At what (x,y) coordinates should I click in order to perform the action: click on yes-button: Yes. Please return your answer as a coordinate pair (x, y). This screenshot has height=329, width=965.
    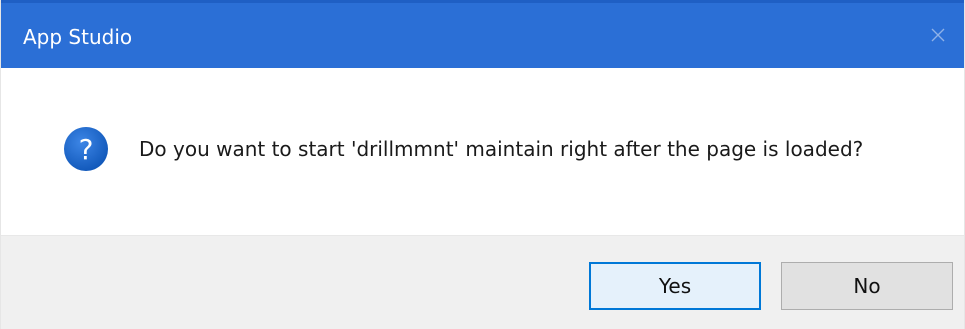
    Looking at the image, I should click on (675, 286).